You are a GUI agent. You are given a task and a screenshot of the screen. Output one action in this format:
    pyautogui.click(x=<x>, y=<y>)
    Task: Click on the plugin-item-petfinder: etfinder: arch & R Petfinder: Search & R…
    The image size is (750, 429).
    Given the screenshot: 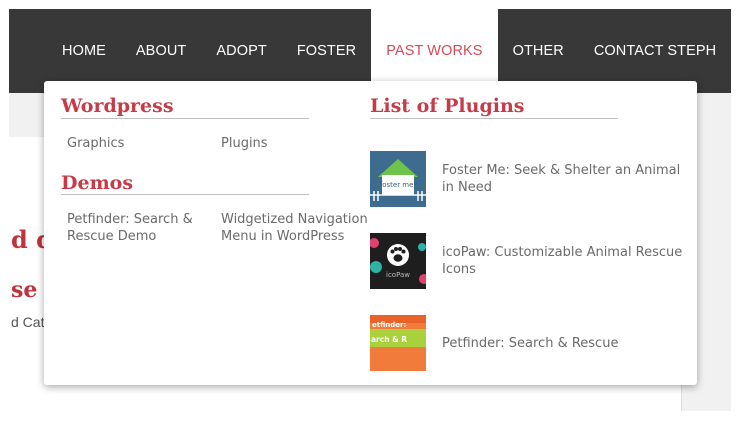 What is the action you would take?
    pyautogui.click(x=530, y=343)
    